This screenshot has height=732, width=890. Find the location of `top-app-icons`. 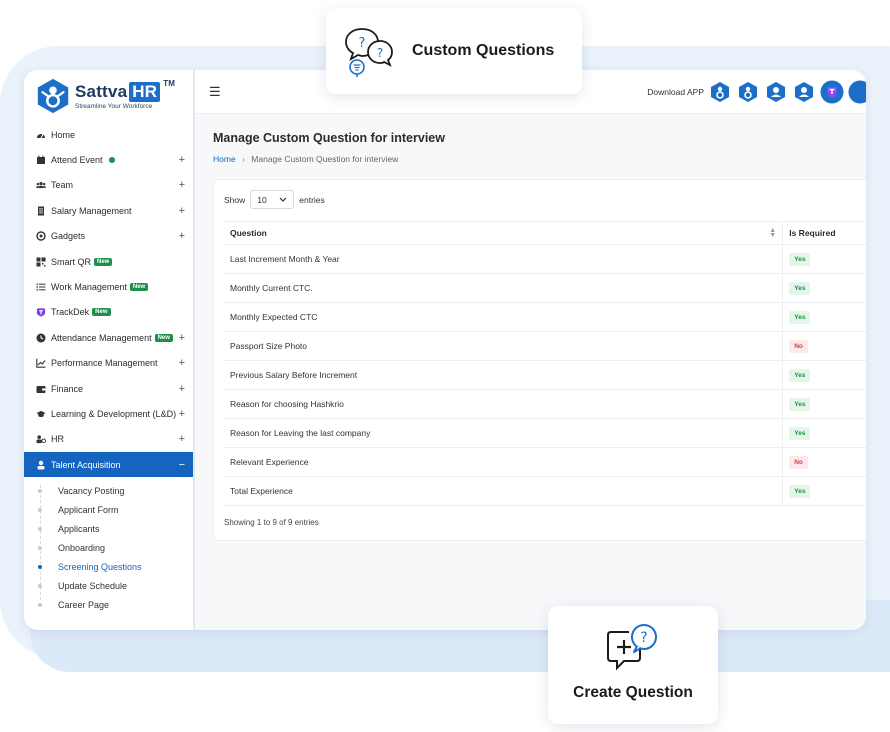

top-app-icons is located at coordinates (787, 92).